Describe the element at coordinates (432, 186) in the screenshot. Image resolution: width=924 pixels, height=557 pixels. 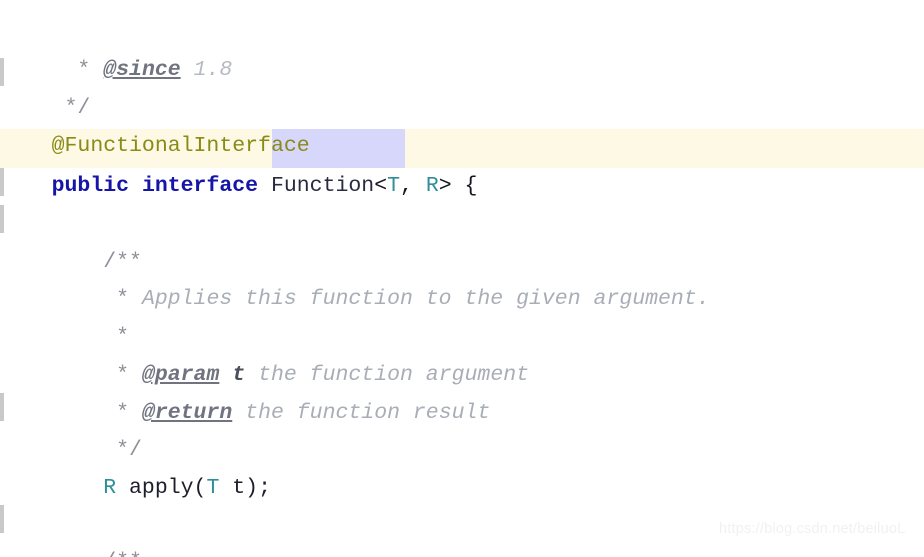
I see `generic-param-r: R` at that location.